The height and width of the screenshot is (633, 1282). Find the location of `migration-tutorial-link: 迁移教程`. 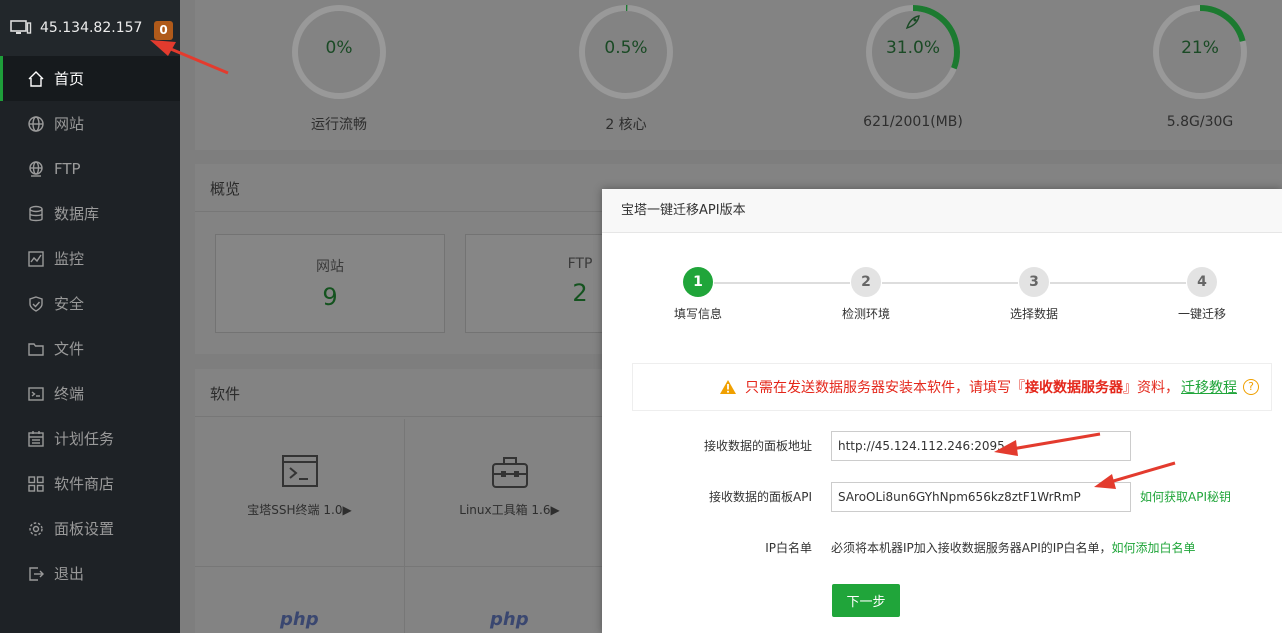

migration-tutorial-link: 迁移教程 is located at coordinates (1209, 387).